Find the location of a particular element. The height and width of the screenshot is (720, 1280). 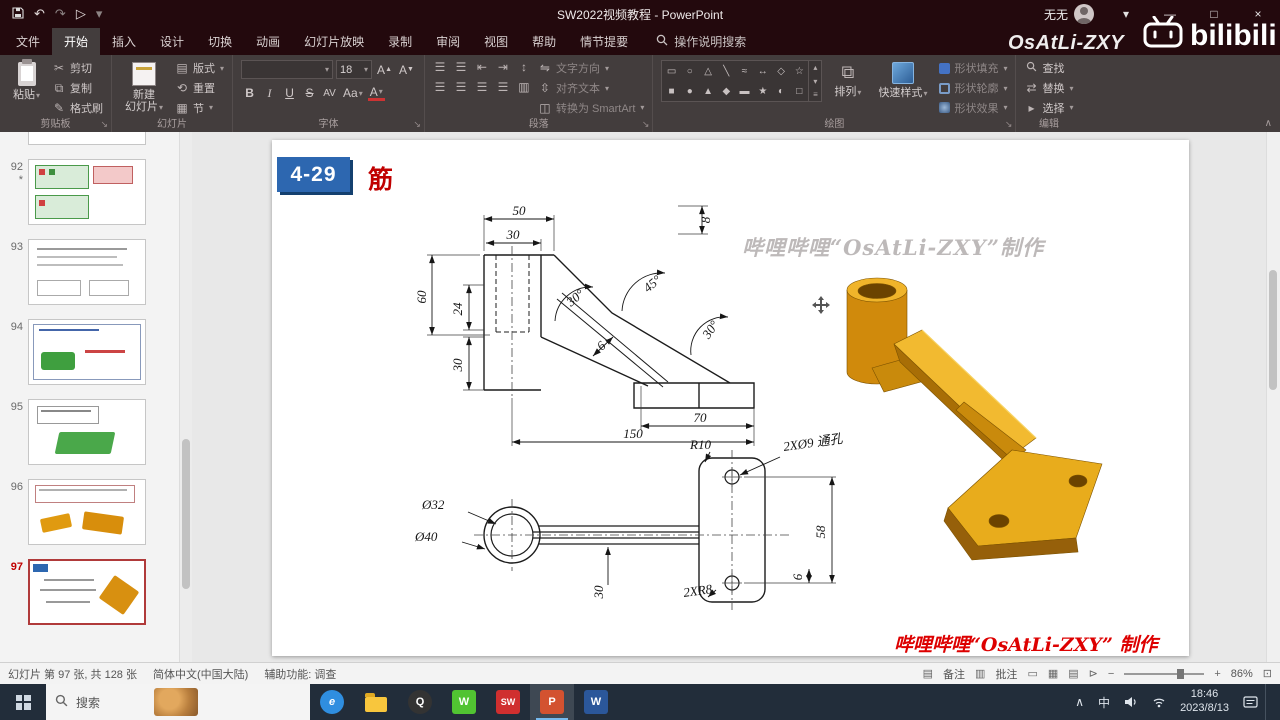

customize-quick-access-icon: ▾ is located at coordinates (99, 14).